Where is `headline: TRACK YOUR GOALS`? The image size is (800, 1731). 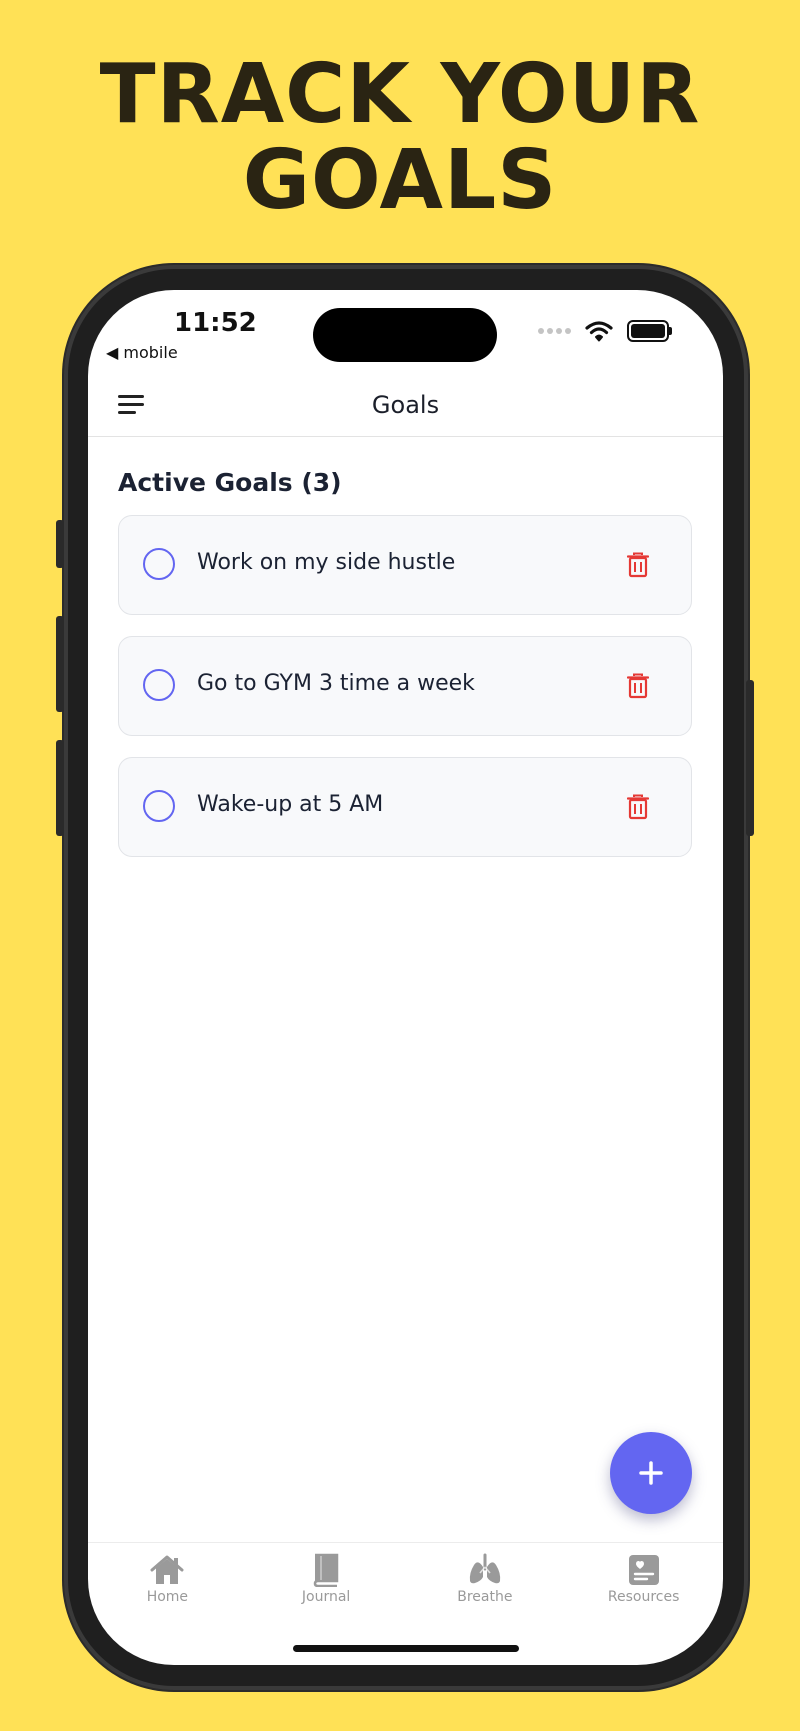 headline: TRACK YOUR GOALS is located at coordinates (400, 138).